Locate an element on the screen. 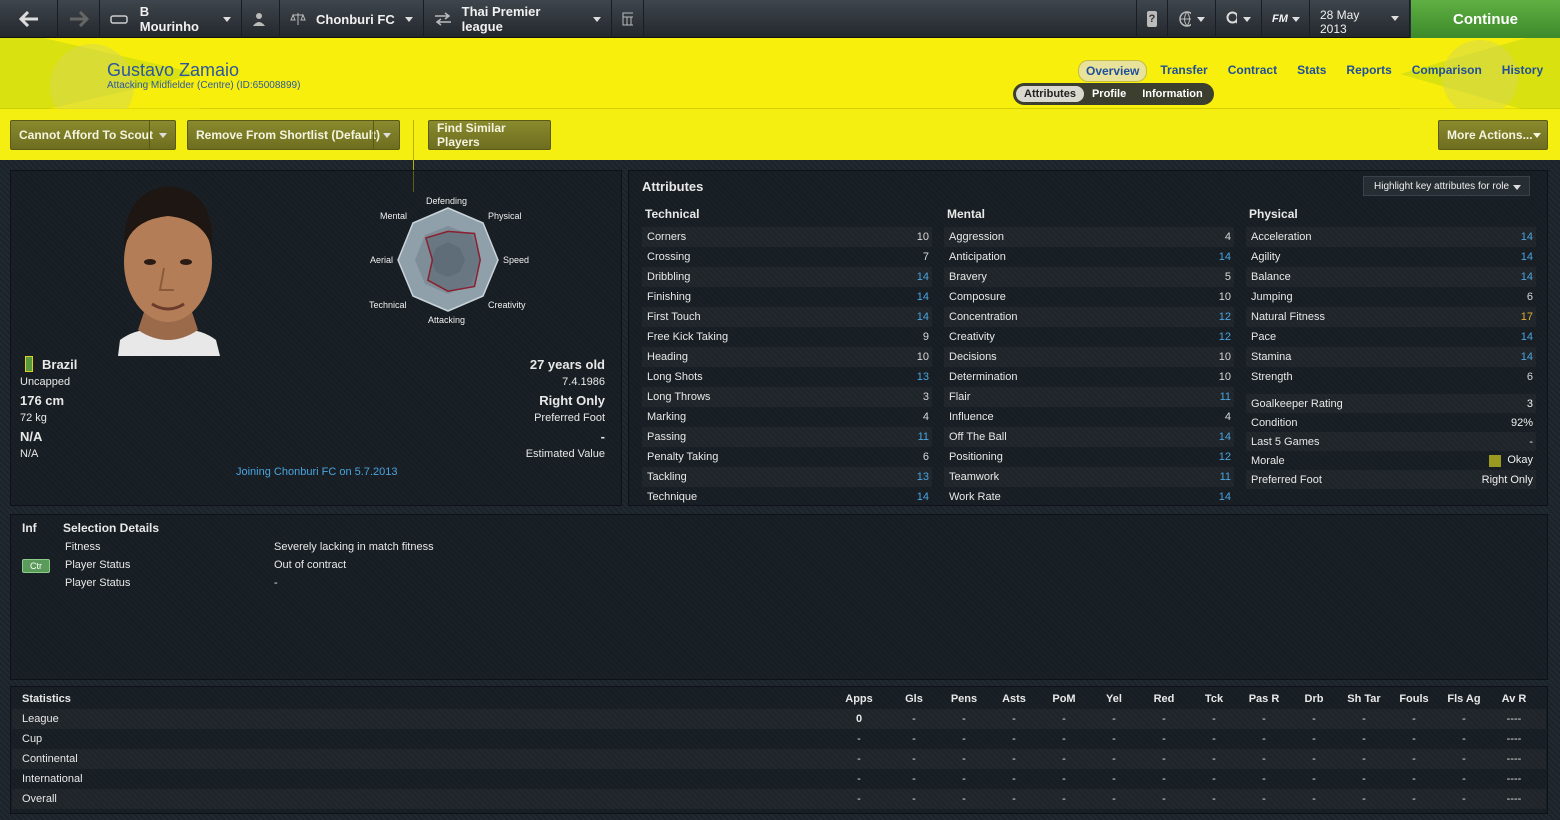  scout-button: Cannot Afford To Scout is located at coordinates (93, 135).